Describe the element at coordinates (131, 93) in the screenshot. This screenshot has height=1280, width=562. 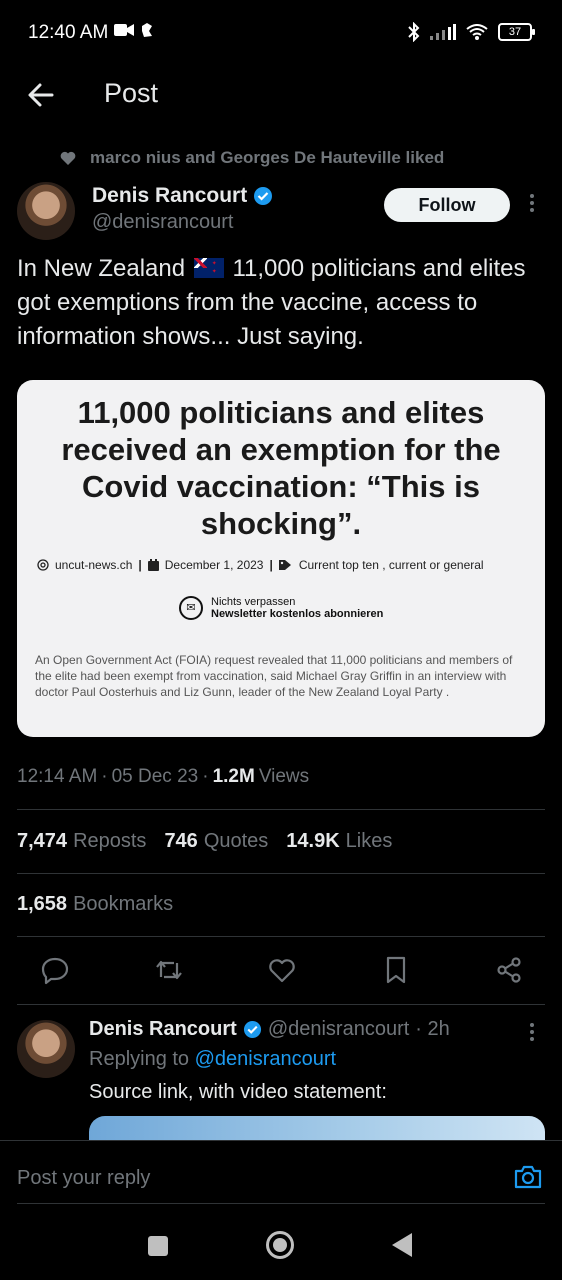
I see `page-title: Post` at that location.